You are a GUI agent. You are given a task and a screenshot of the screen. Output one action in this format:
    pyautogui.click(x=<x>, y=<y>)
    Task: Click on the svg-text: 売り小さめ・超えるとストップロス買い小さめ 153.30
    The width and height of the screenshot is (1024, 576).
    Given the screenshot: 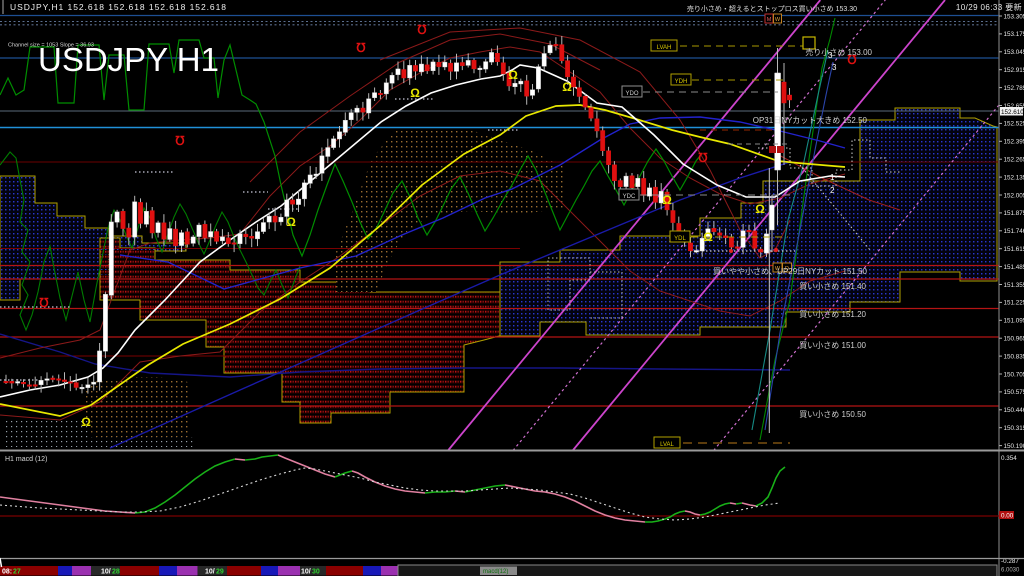 What is the action you would take?
    pyautogui.click(x=772, y=8)
    